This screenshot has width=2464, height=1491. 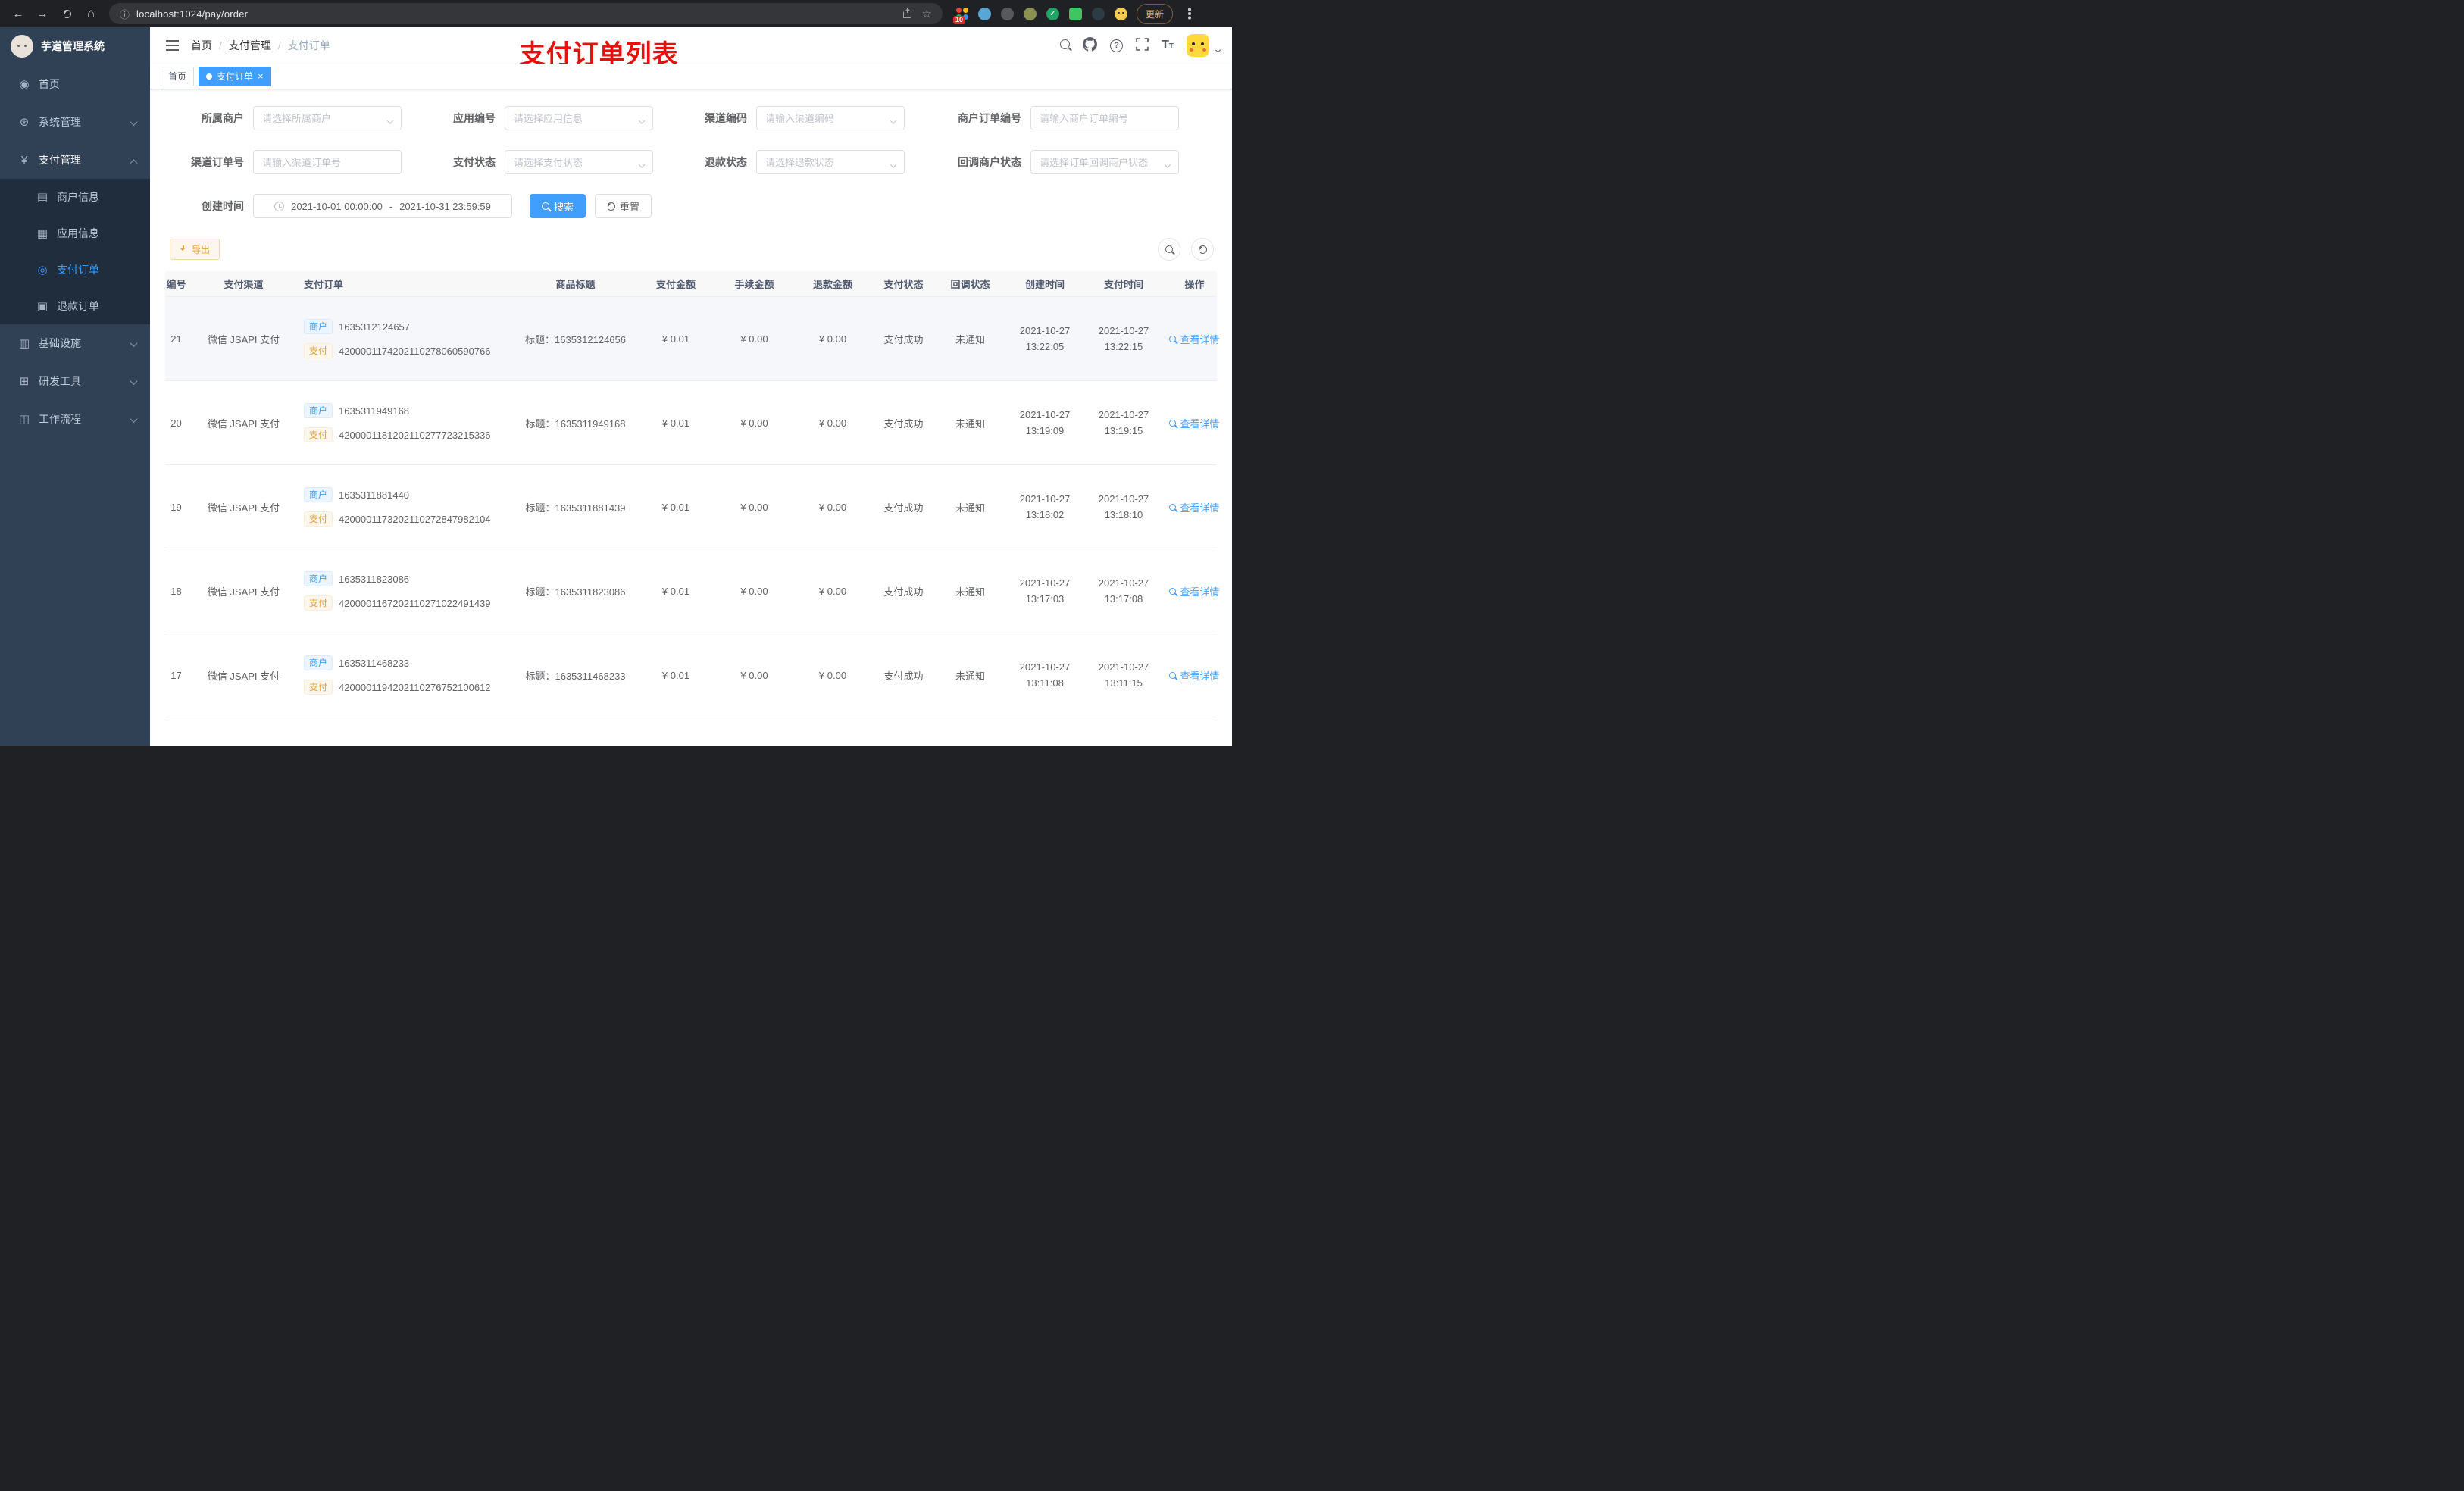 I want to click on sidebar-item-refund-order: ▣ 退款订单, so click(x=75, y=306).